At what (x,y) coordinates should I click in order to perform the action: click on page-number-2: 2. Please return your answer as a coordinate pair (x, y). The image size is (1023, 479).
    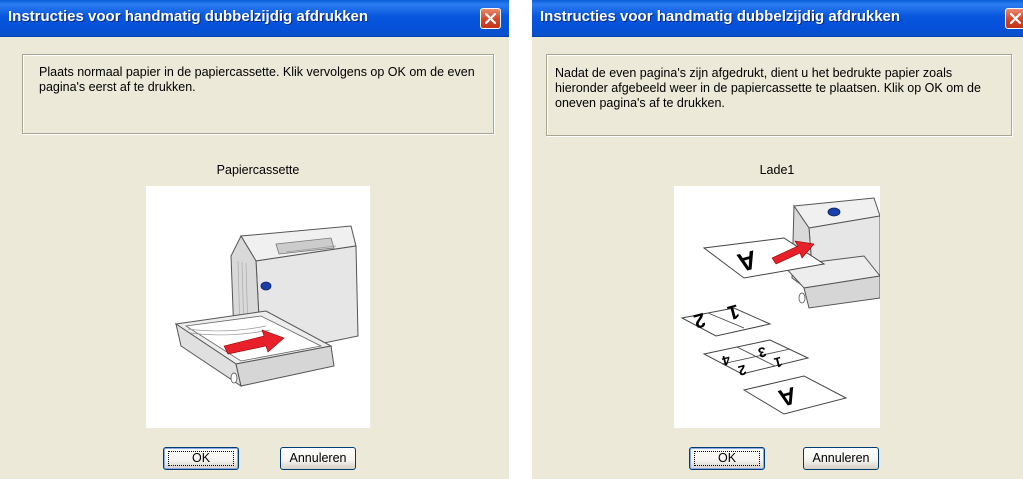
    Looking at the image, I should click on (699, 320).